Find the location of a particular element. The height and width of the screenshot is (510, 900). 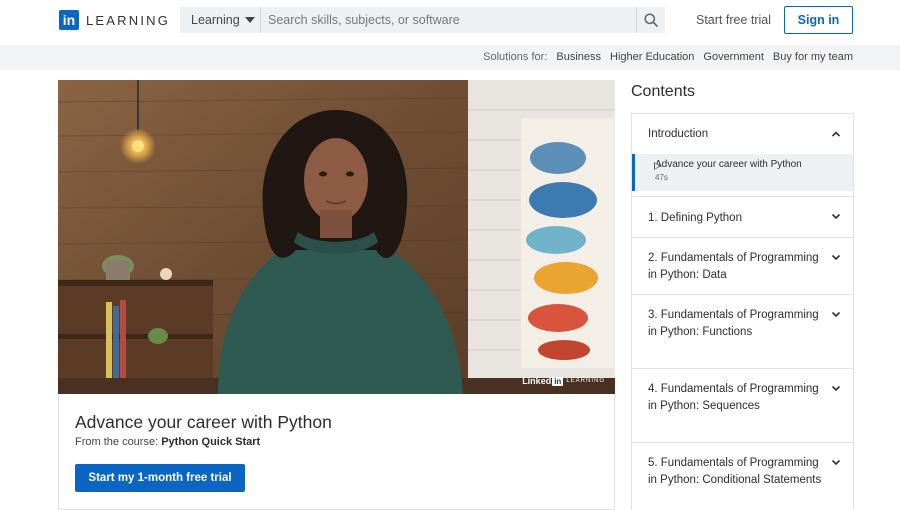

watermark-suffix: LEARNING is located at coordinates (585, 381).